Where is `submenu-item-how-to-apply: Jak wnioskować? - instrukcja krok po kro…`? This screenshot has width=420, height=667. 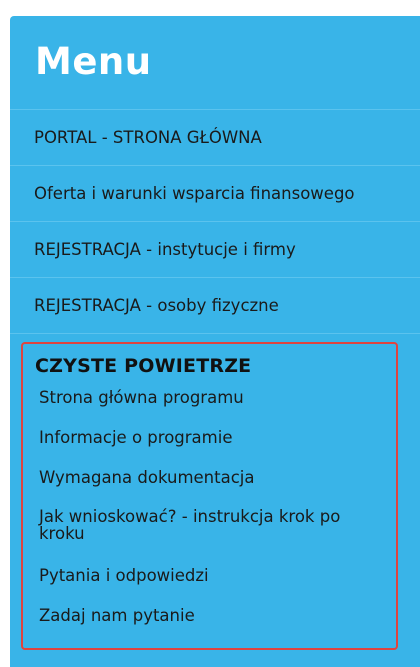 submenu-item-how-to-apply: Jak wnioskować? - instrukcja krok po kro… is located at coordinates (214, 525).